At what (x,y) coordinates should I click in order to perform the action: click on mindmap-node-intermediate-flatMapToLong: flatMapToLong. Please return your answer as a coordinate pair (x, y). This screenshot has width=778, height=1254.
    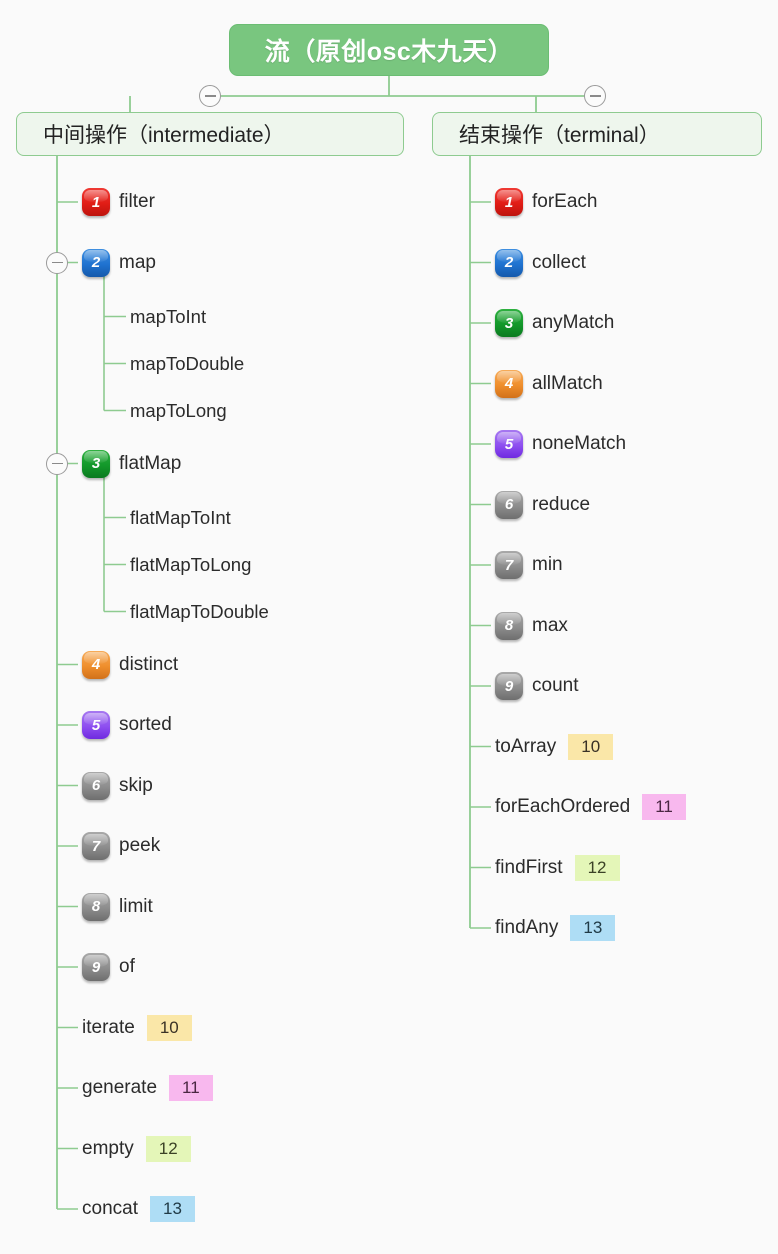
    Looking at the image, I should click on (190, 565).